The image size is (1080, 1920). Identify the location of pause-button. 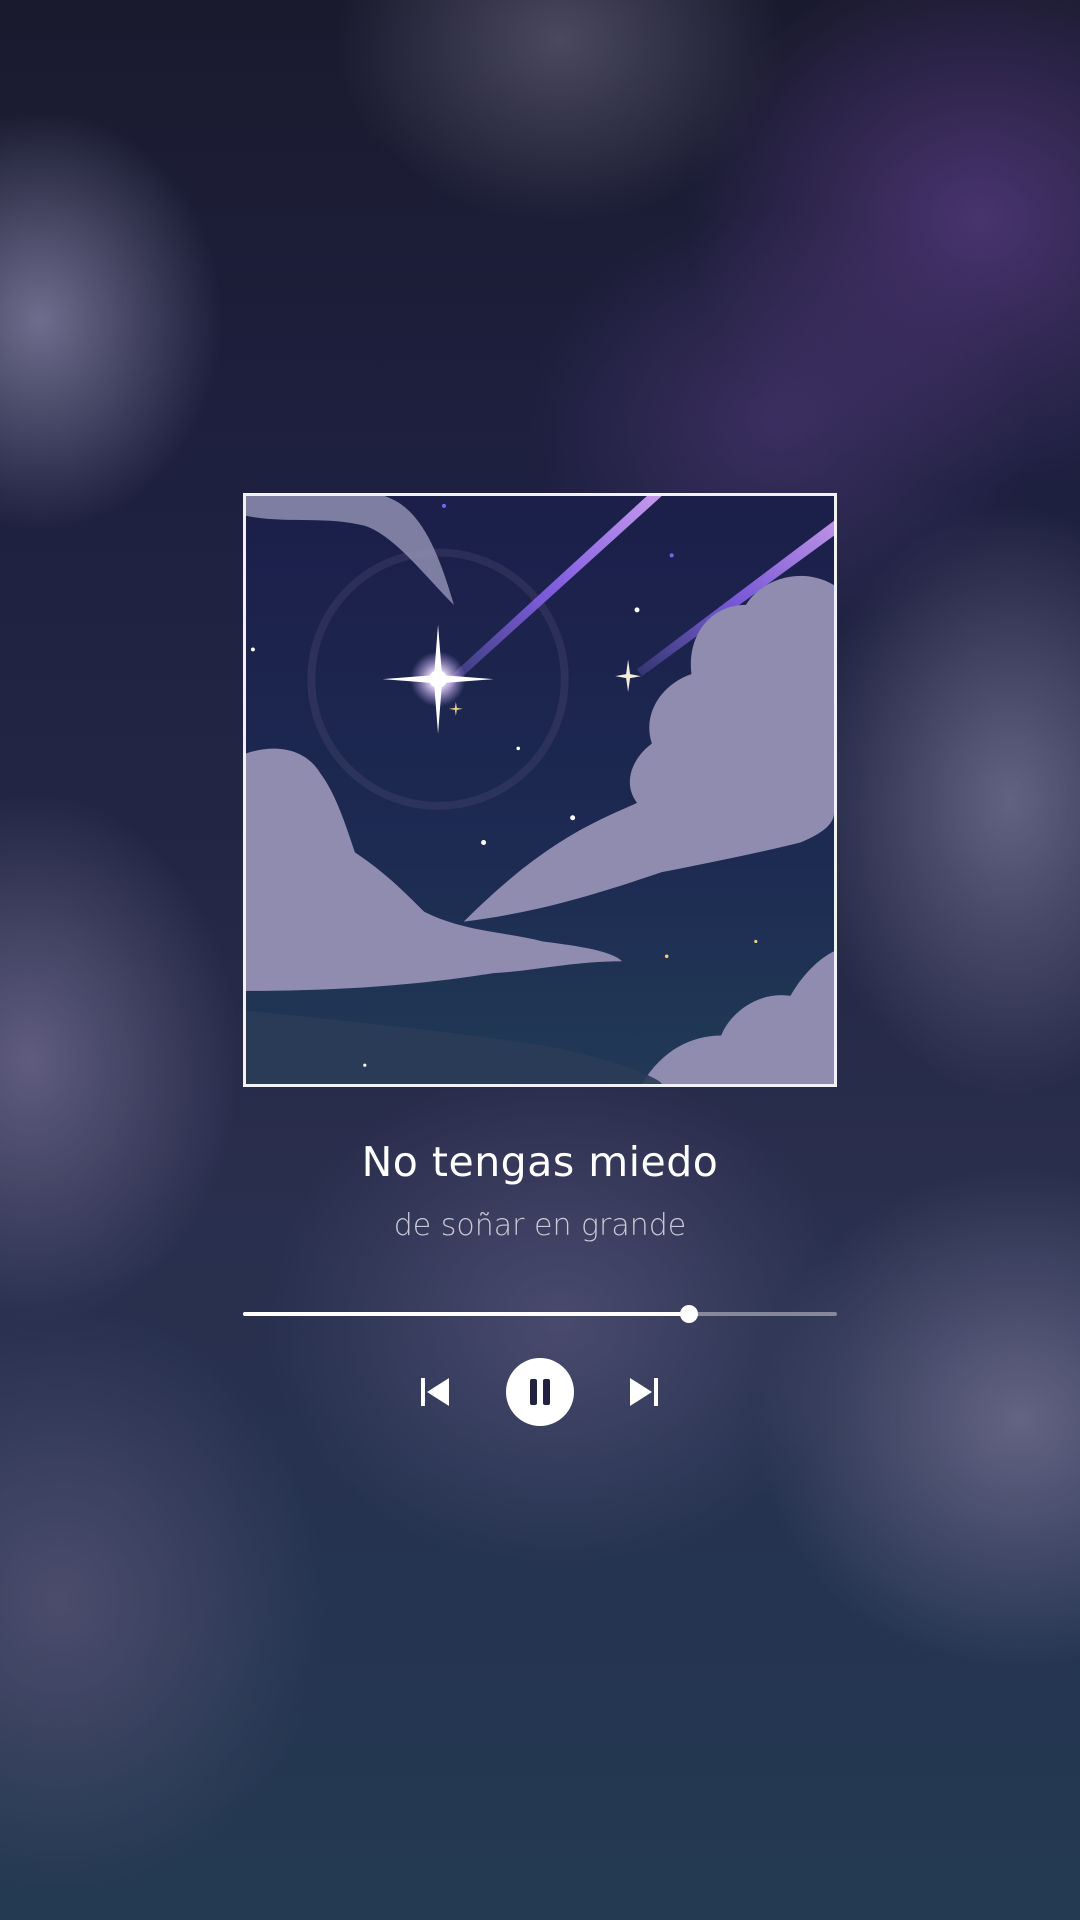
(540, 1392).